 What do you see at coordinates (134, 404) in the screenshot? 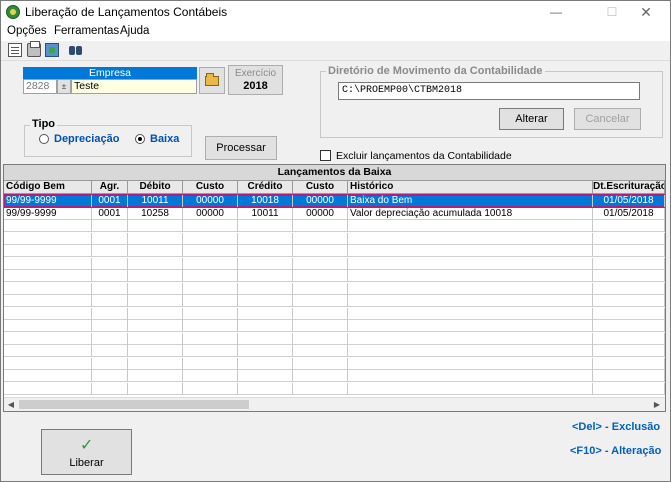
I see `scroll-thumb` at bounding box center [134, 404].